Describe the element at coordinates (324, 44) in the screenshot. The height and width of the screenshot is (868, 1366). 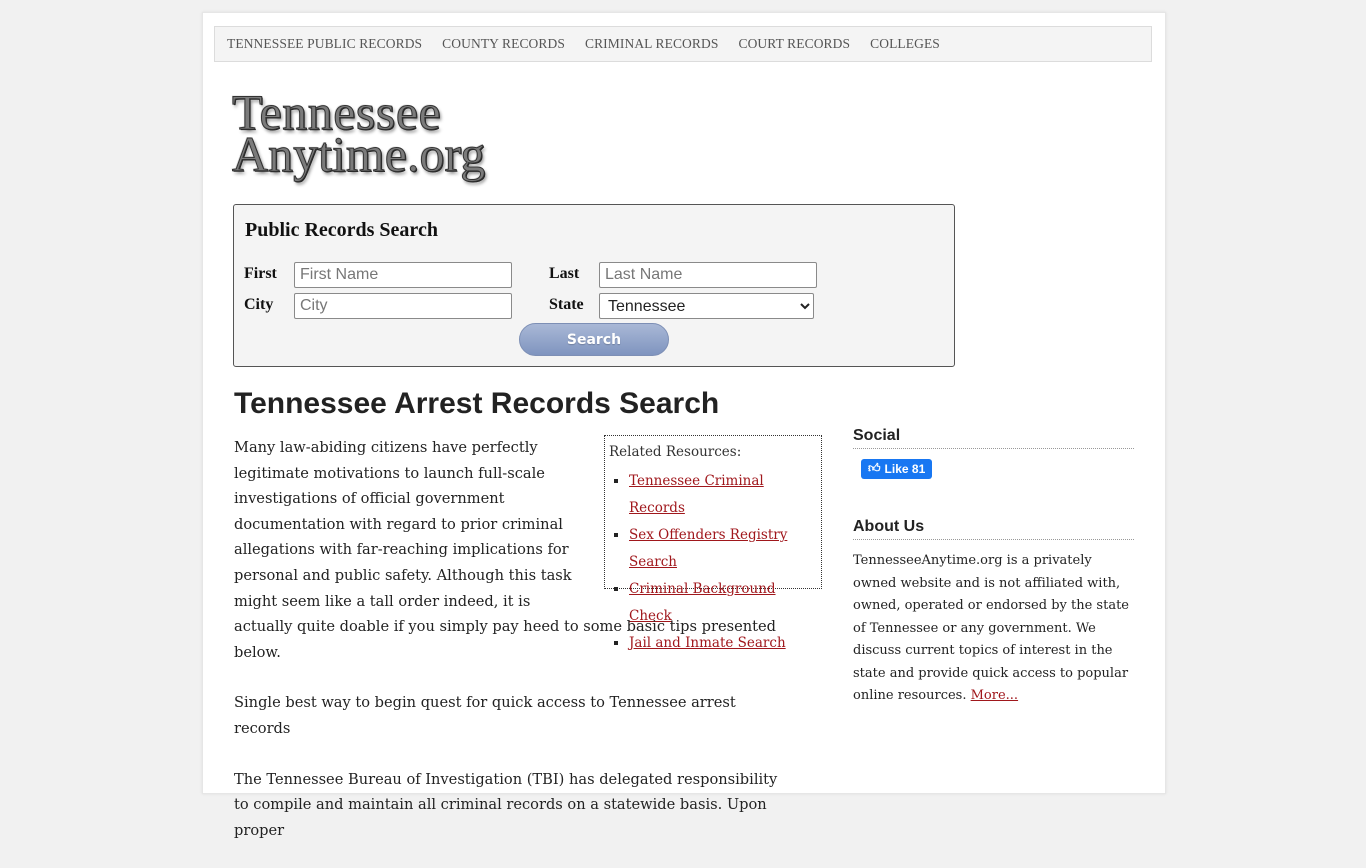
I see `nav-tennessee-public-records: TENNESSEE PUBLIC RECORDS` at that location.